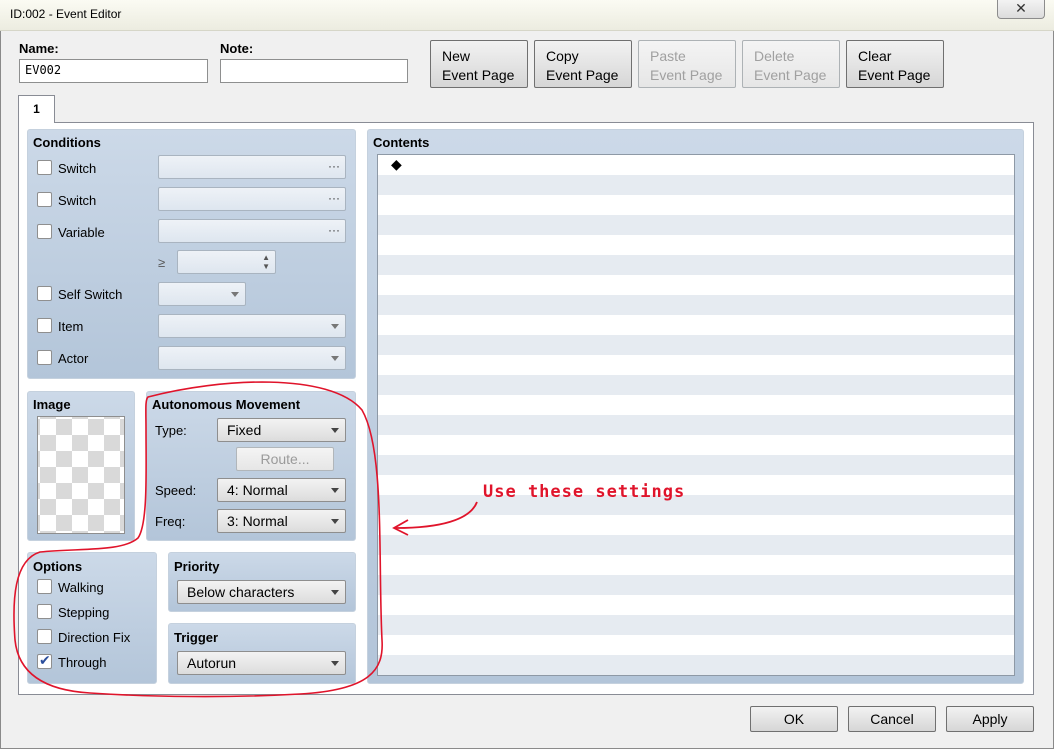 This screenshot has height=749, width=1054. What do you see at coordinates (396, 164) in the screenshot?
I see `command-diamond-icon: ◆` at bounding box center [396, 164].